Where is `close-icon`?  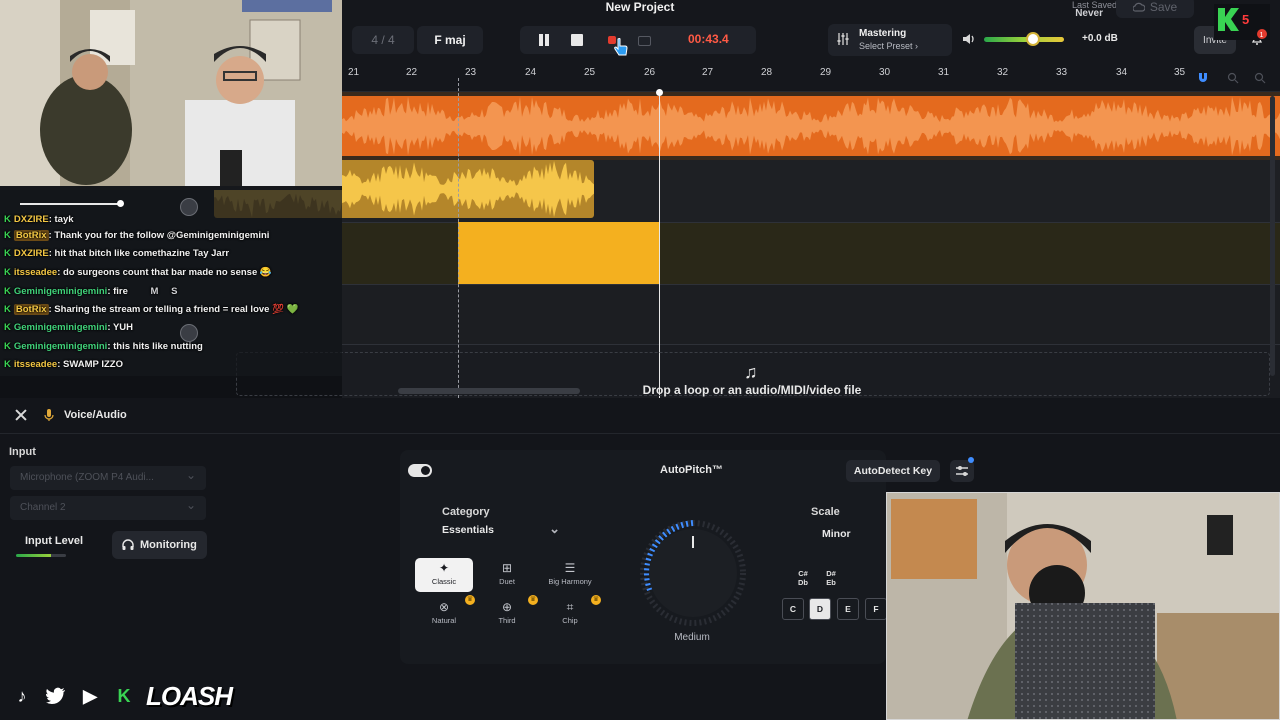 close-icon is located at coordinates (21, 415).